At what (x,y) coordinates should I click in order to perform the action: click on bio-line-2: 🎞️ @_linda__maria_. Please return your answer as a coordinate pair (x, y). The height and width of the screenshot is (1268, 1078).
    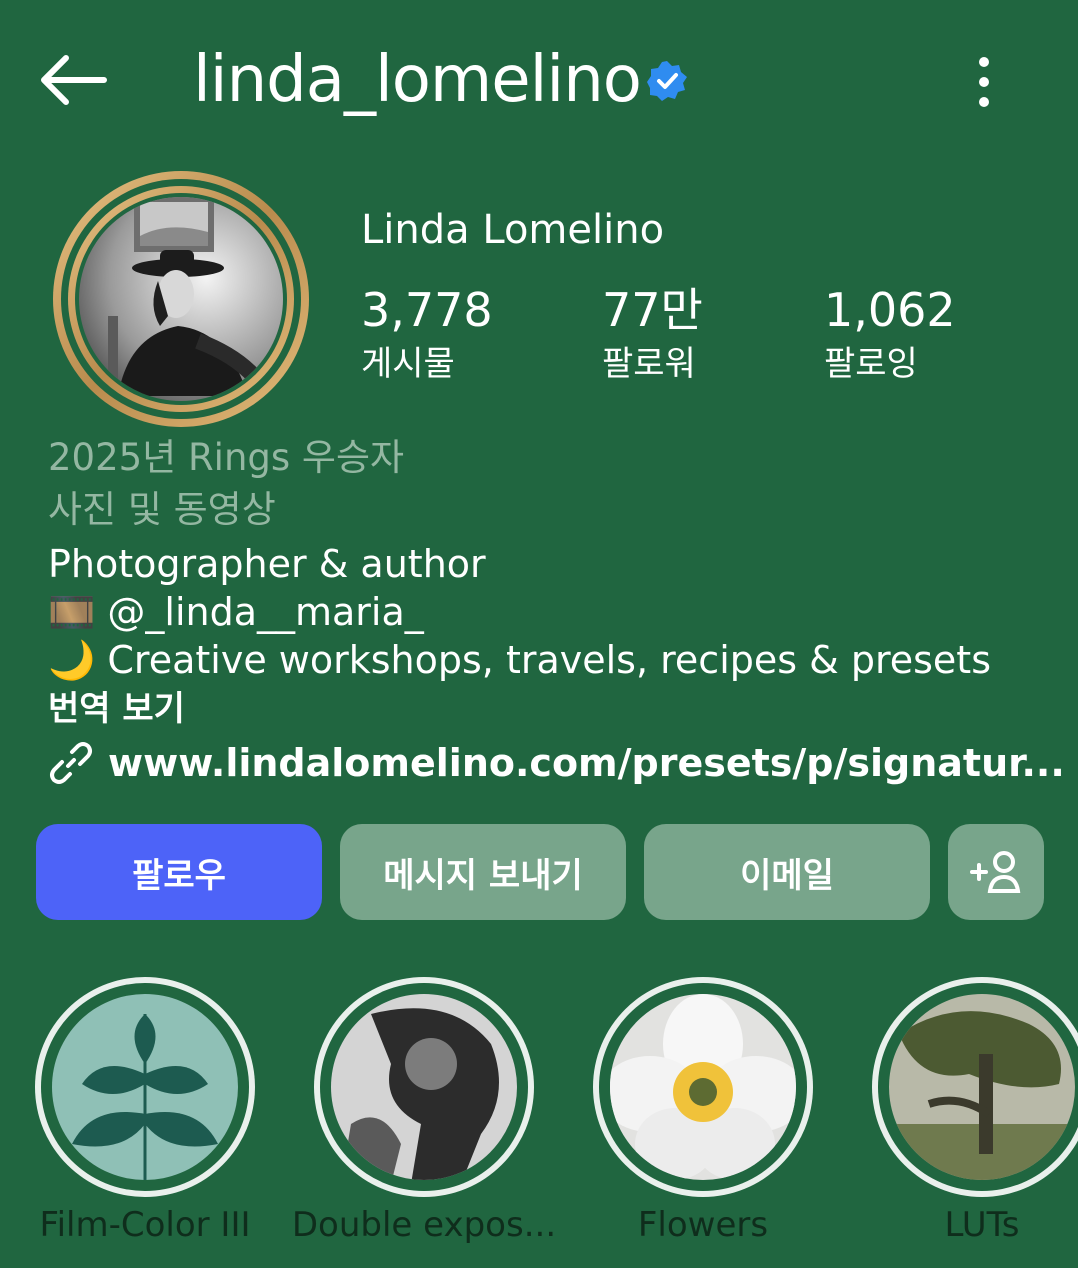
    Looking at the image, I should click on (236, 612).